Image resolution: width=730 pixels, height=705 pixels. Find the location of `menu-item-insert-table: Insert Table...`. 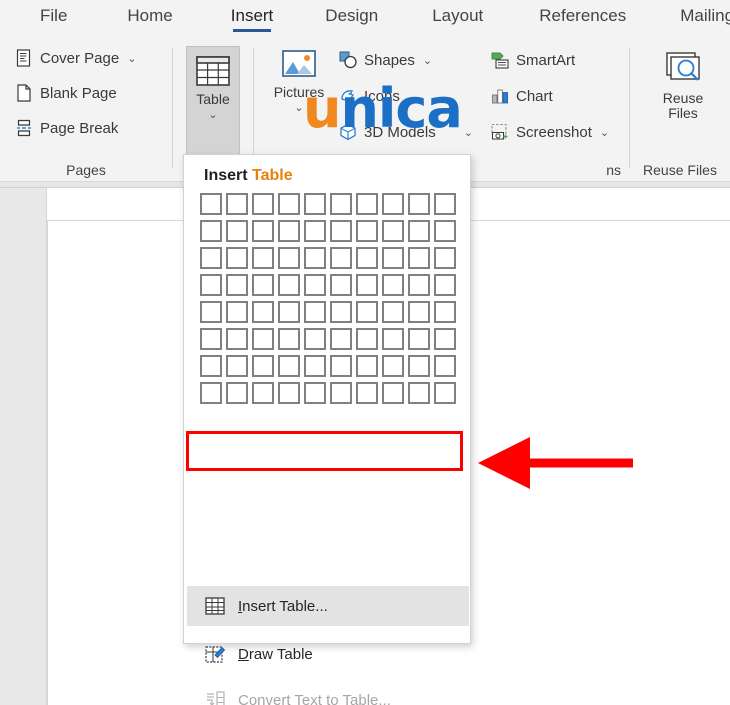

menu-item-insert-table: Insert Table... is located at coordinates (328, 606).